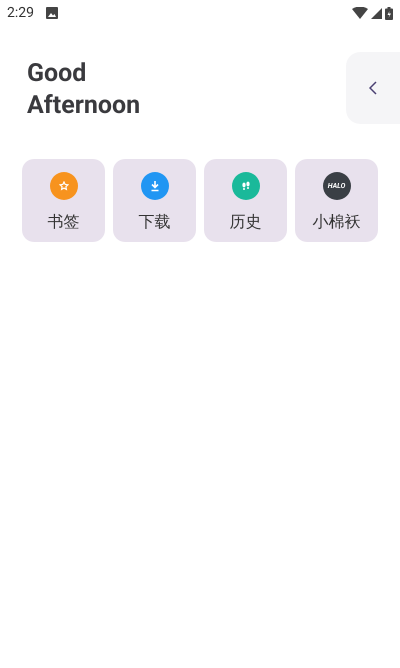  Describe the element at coordinates (63, 200) in the screenshot. I see `shortcut-tile: 书签` at that location.